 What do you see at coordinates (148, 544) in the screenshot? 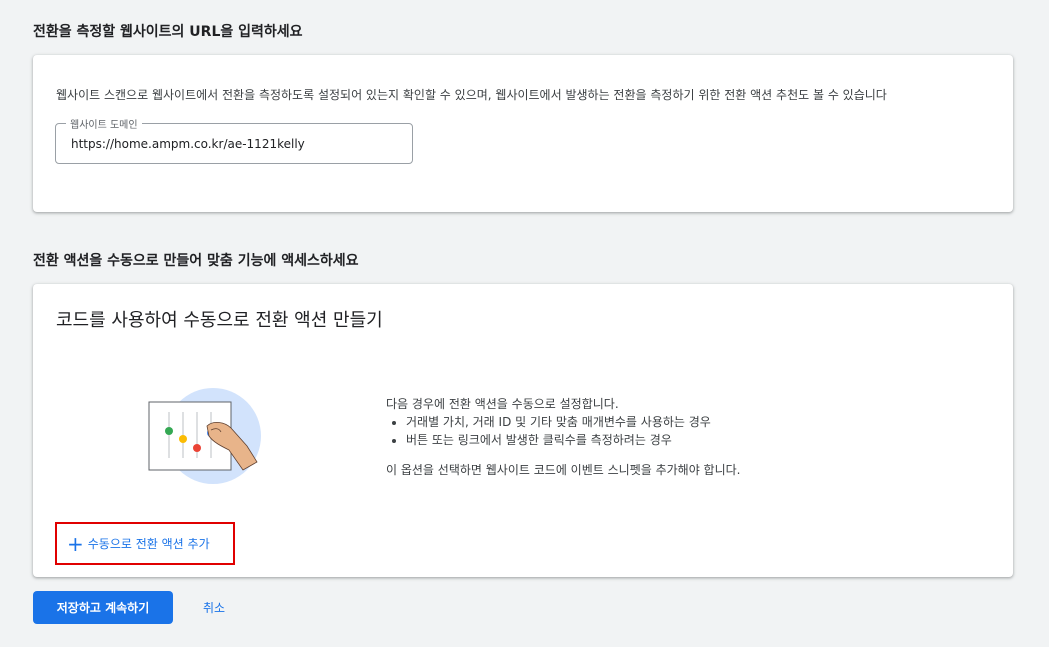
I see `add-manual-conversion-label: 수동으로 전환 액션 추가` at bounding box center [148, 544].